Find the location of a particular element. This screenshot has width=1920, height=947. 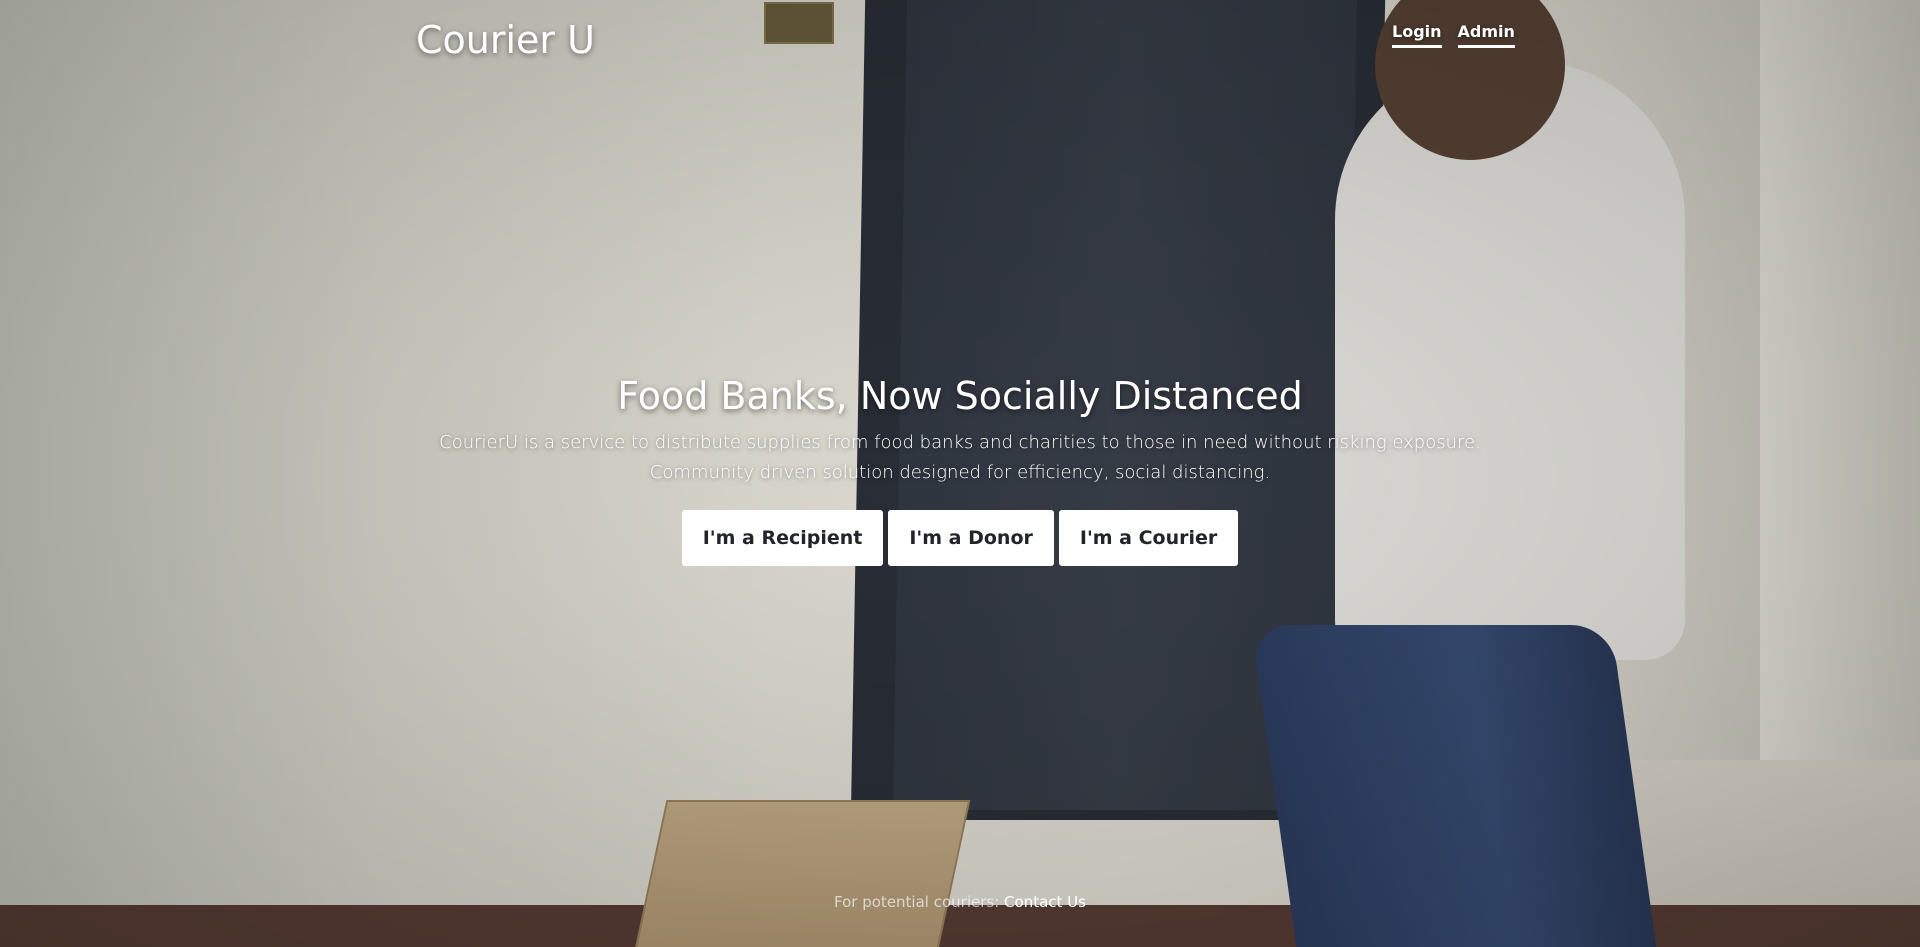

brand-logo-link: Courier U is located at coordinates (505, 40).